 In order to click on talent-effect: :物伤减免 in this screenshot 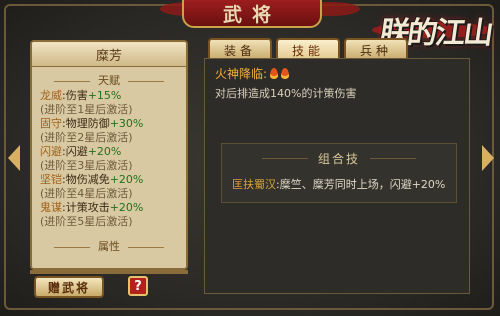, I will do `click(86, 179)`.